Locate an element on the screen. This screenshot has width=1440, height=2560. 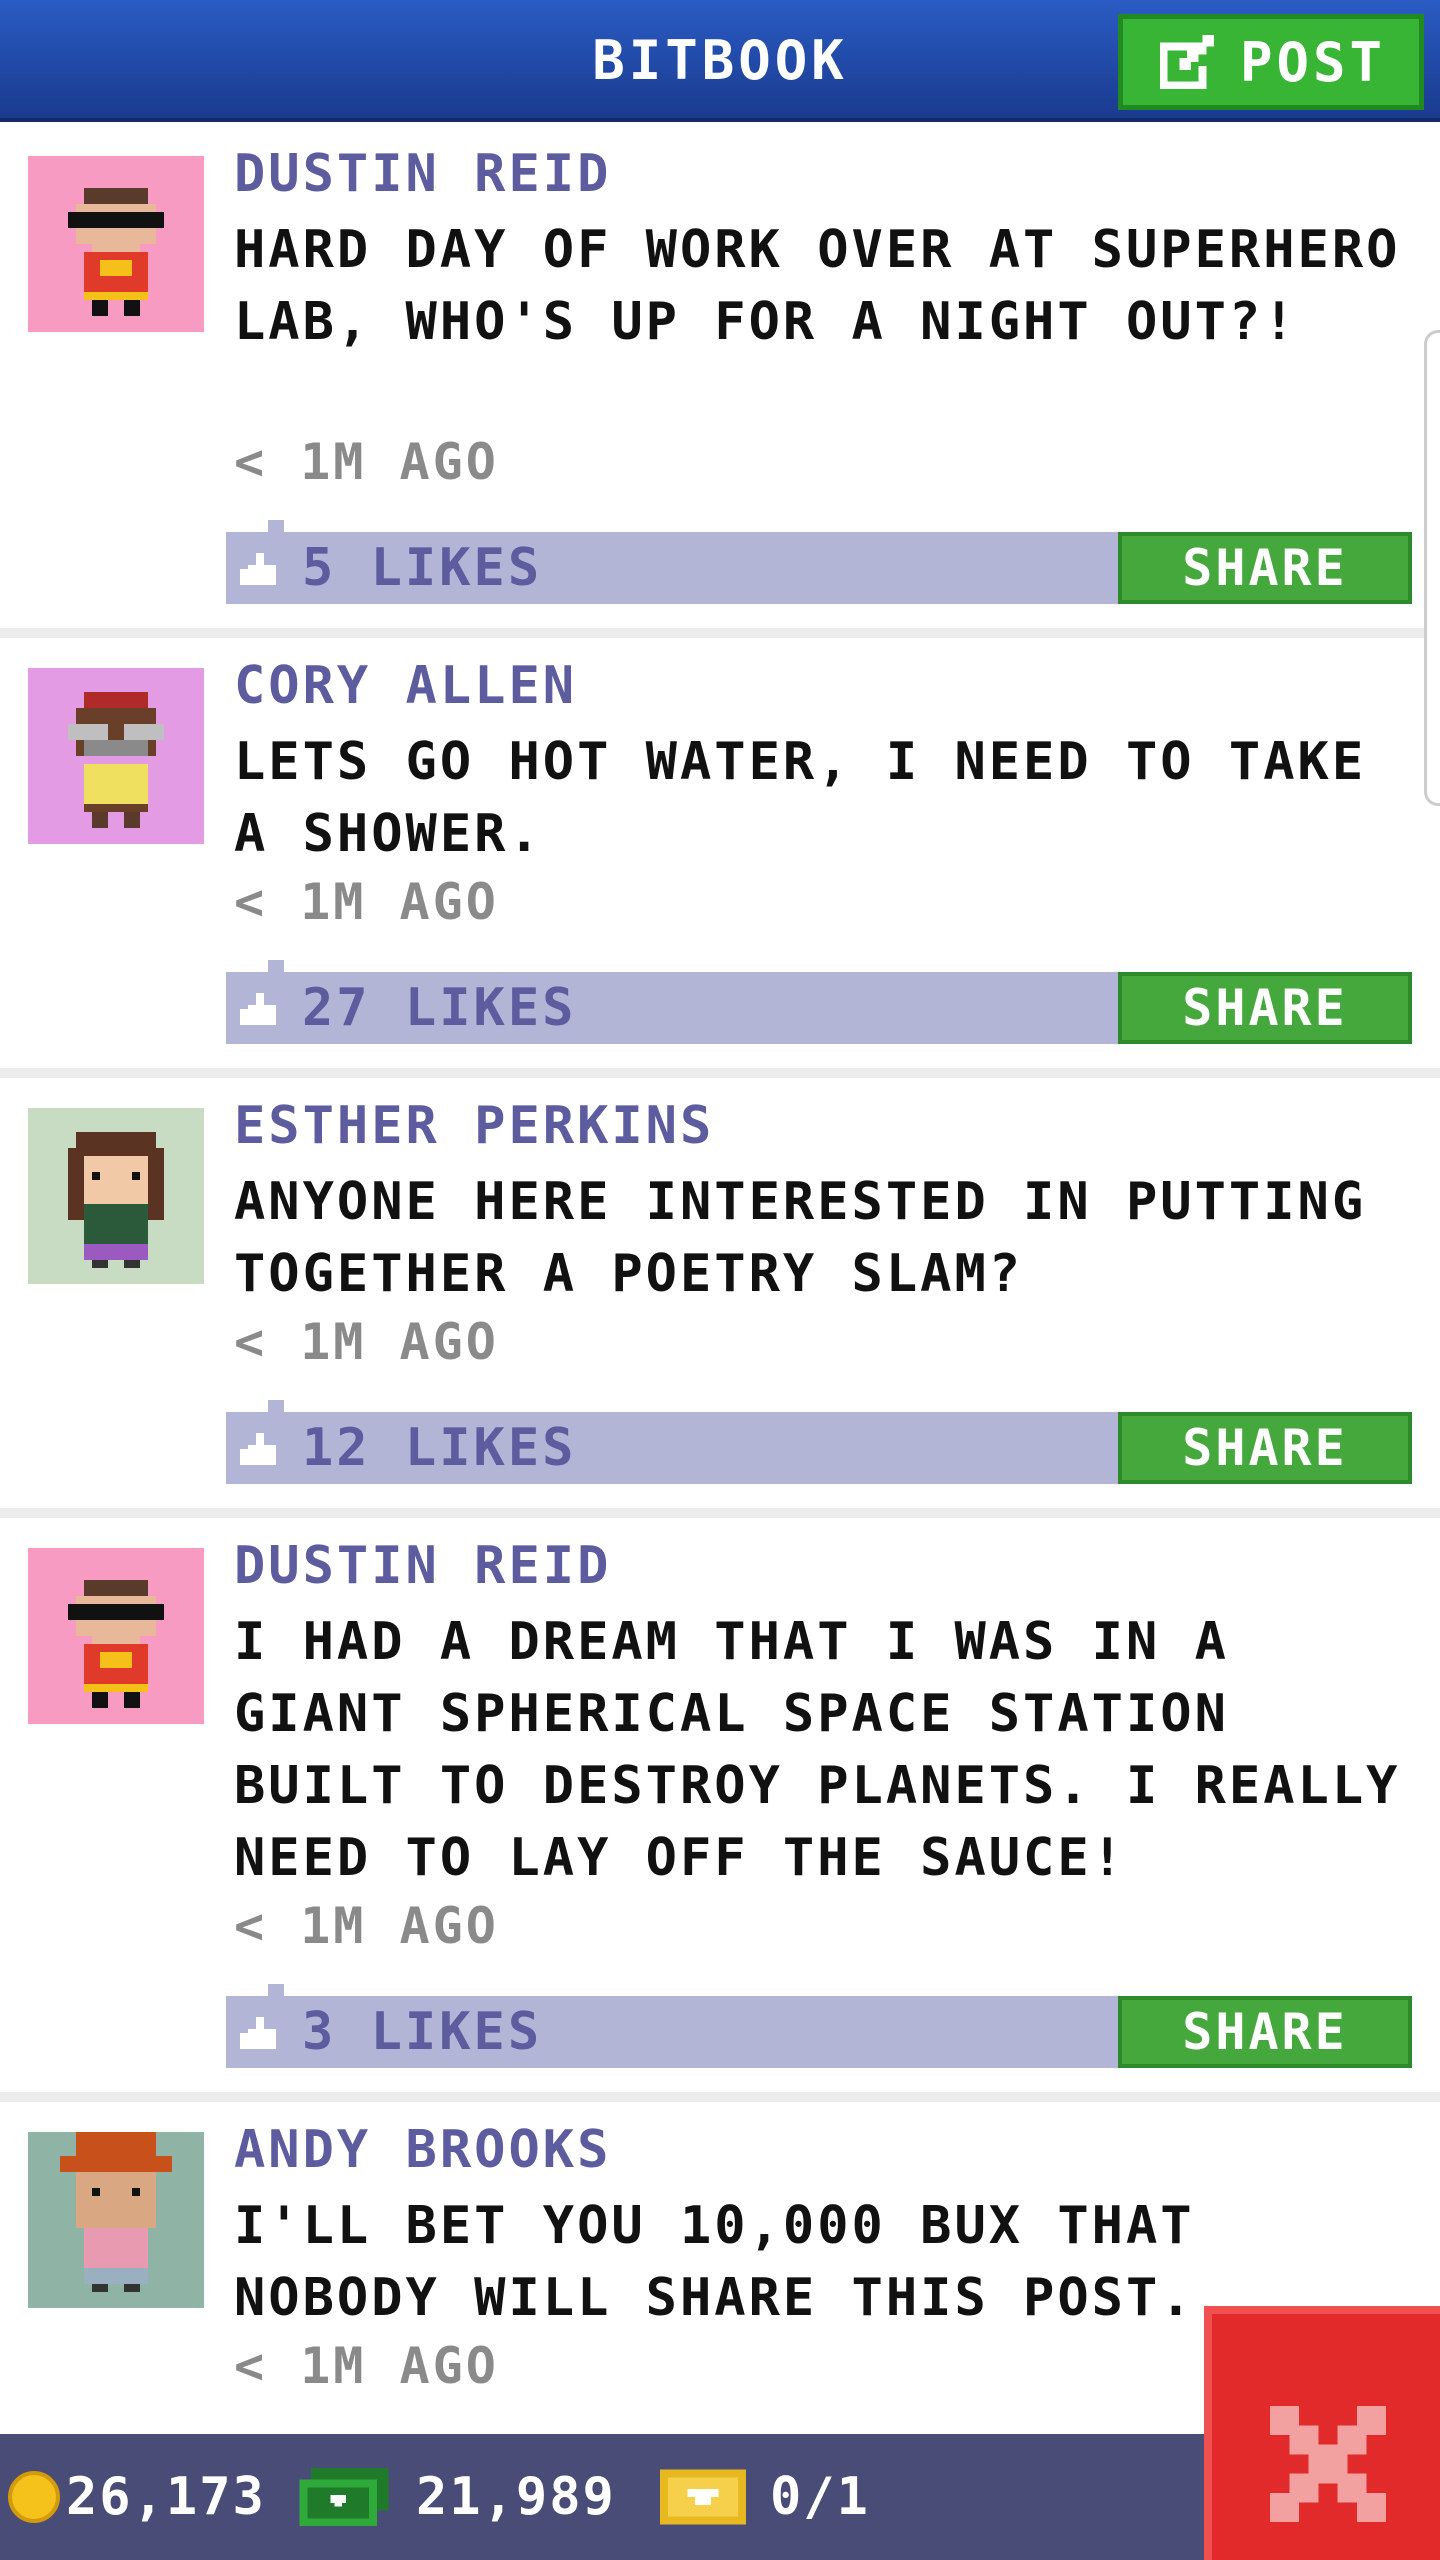
scroll-indicator is located at coordinates (1432, 568).